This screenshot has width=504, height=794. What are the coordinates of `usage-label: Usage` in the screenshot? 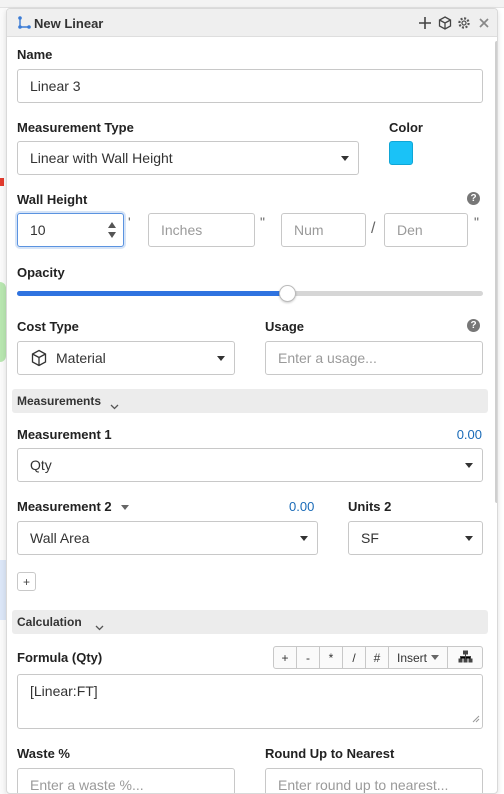 It's located at (285, 326).